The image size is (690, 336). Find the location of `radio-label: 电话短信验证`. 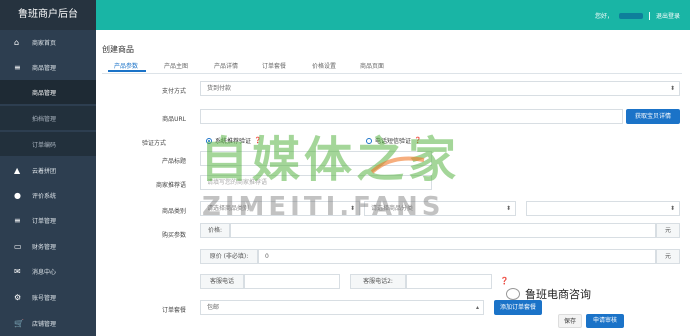

radio-label: 电话短信验证 is located at coordinates (393, 141).